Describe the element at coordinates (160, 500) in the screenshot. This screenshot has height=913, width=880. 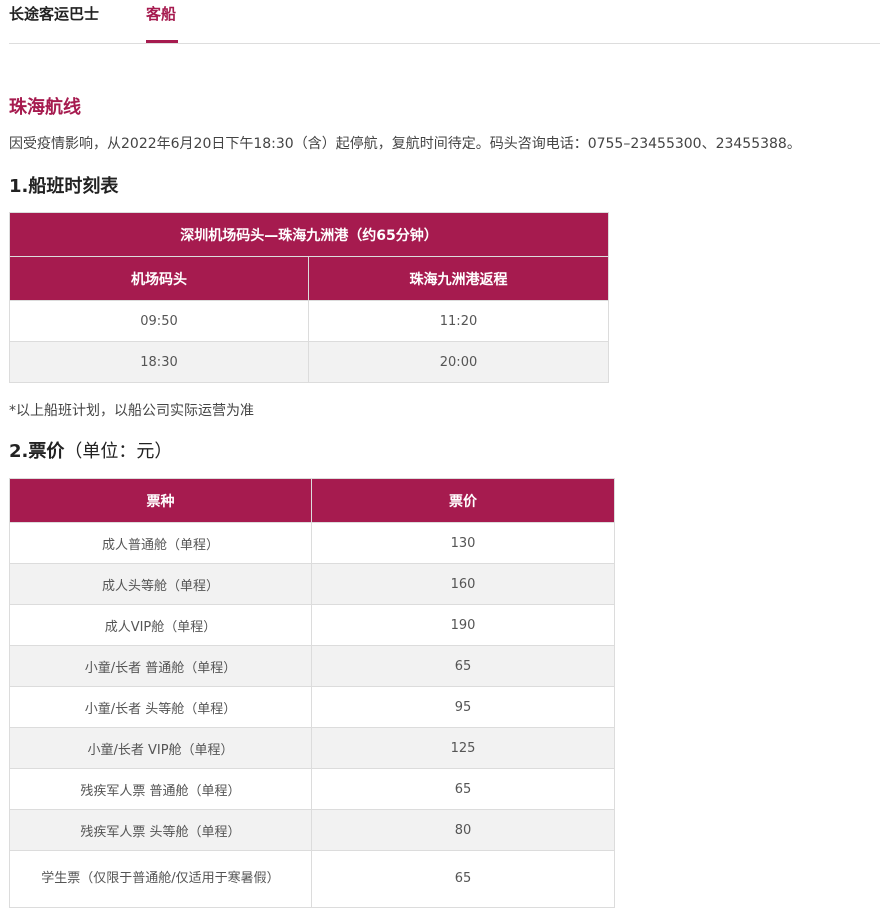
I see `column-header-ticket-type: 票种` at that location.